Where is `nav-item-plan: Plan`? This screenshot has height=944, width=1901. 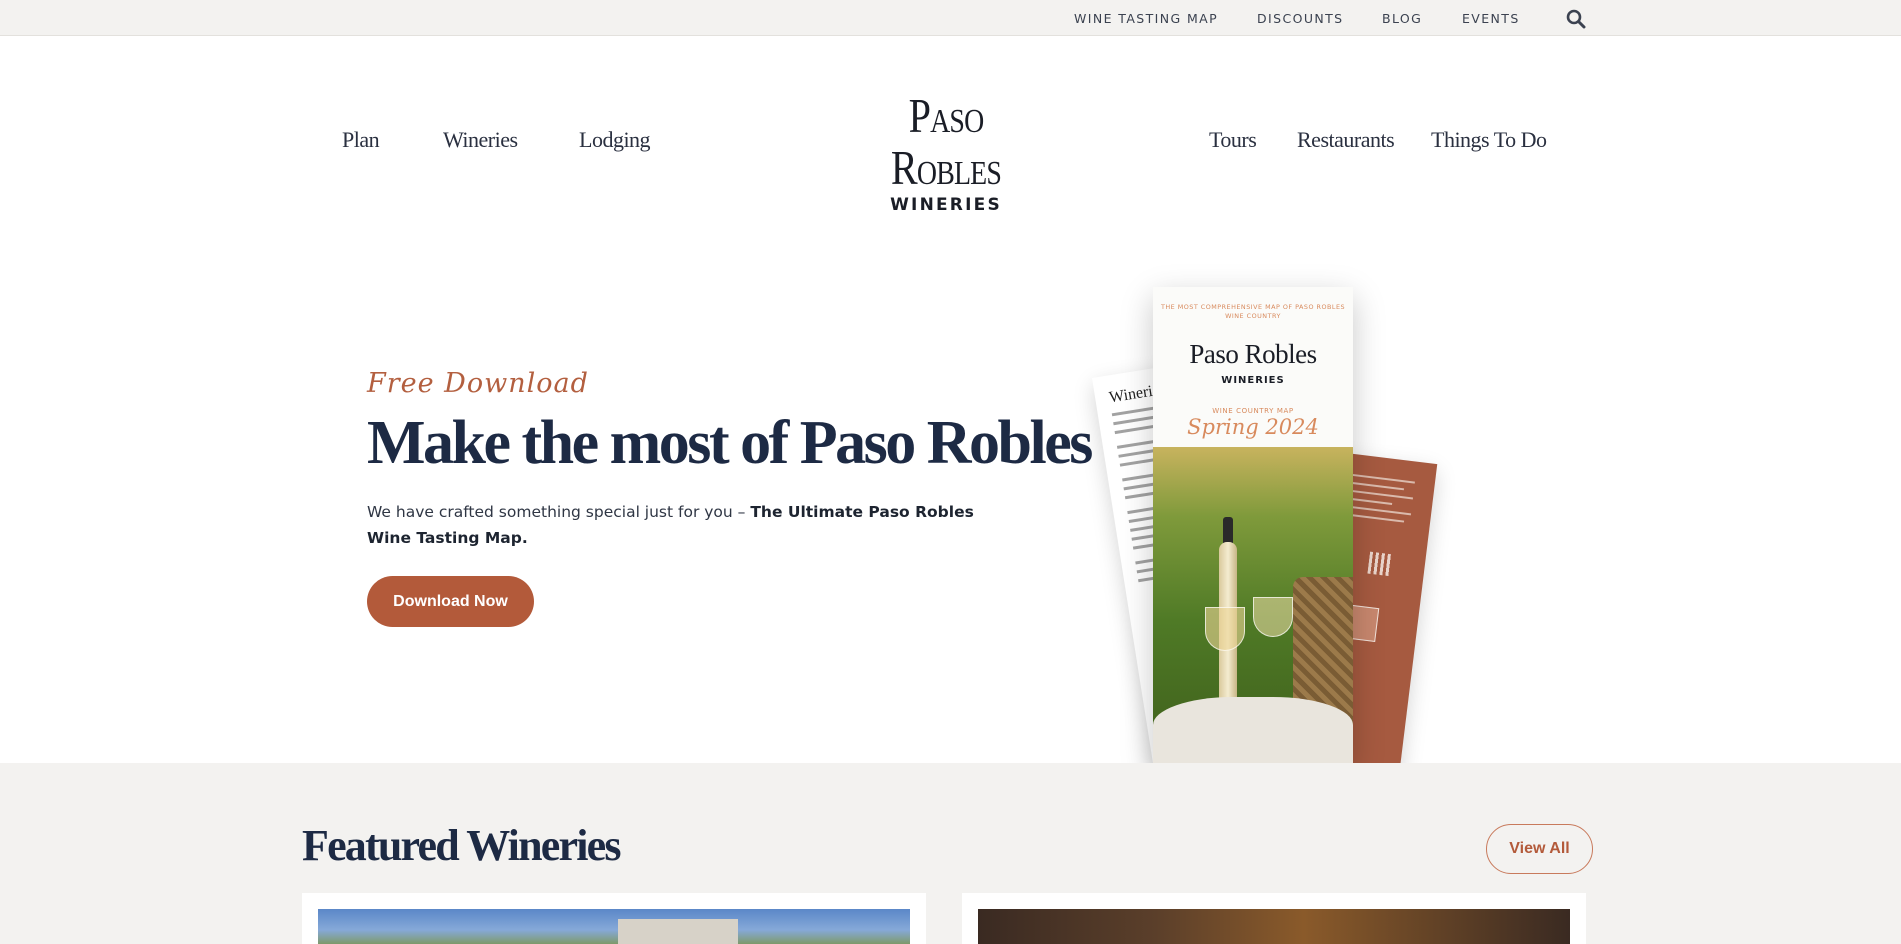 nav-item-plan: Plan is located at coordinates (361, 140).